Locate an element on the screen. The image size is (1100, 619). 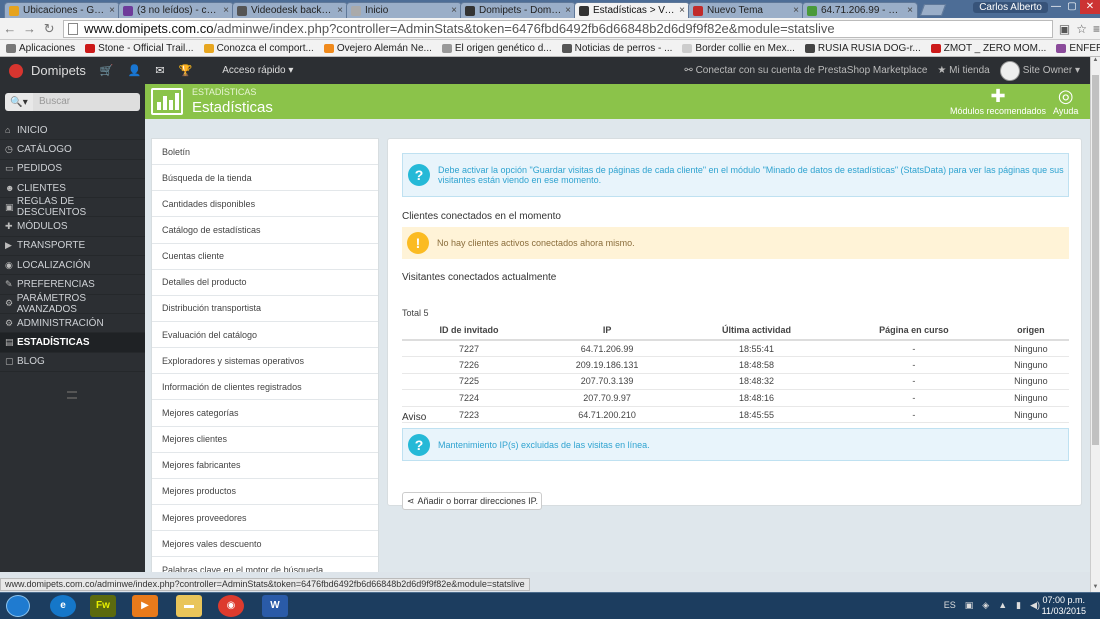
stats-module-link: Cantidades disponibles is located at coordinates (265, 204).